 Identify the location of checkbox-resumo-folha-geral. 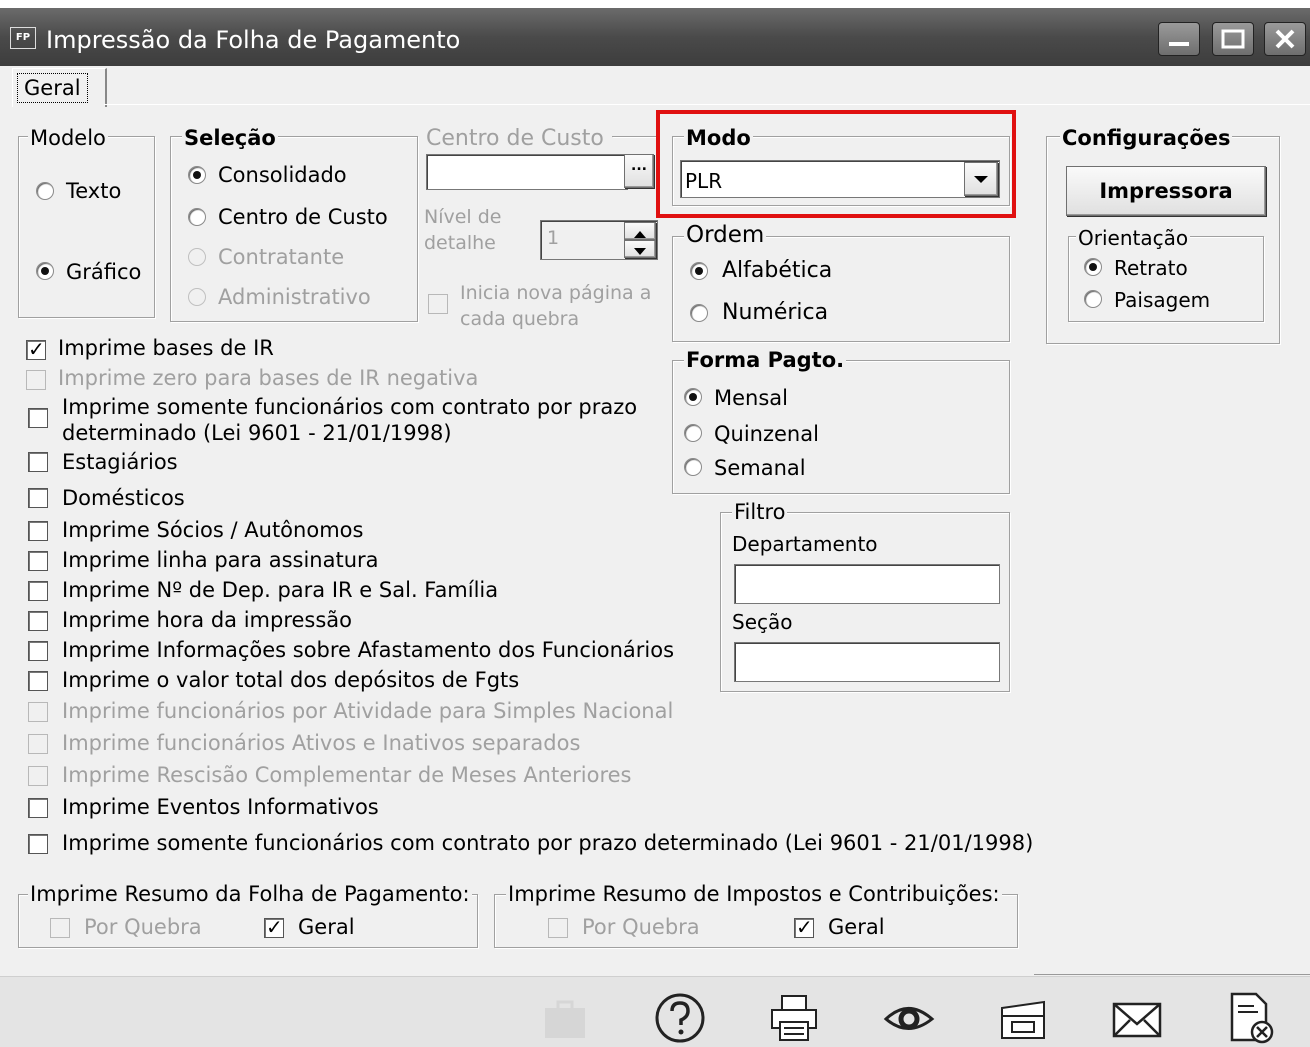
(274, 927).